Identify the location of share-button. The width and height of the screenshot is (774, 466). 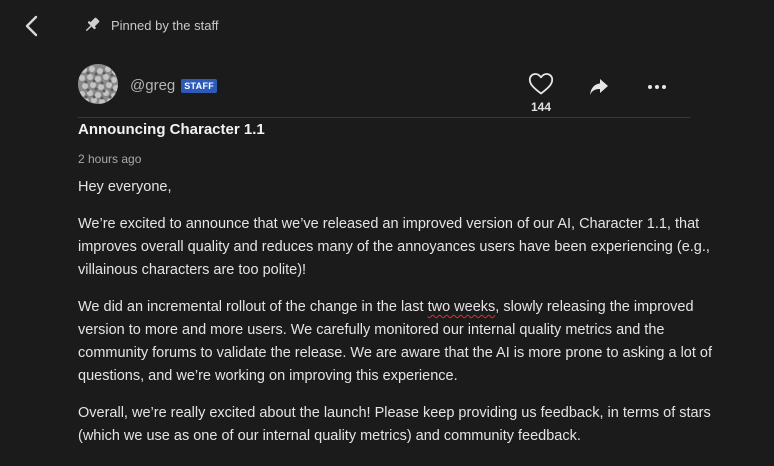
(599, 87).